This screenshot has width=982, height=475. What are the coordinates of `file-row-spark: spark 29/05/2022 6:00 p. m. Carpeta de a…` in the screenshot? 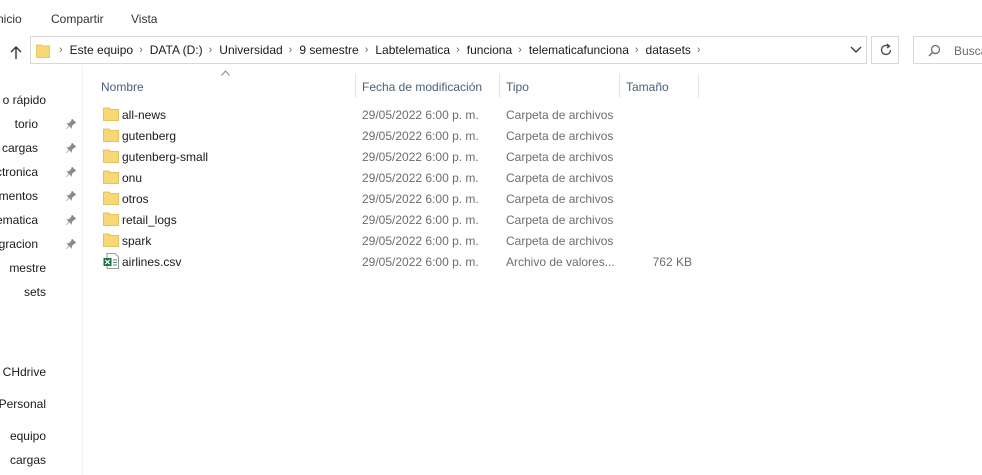 It's located at (399, 240).